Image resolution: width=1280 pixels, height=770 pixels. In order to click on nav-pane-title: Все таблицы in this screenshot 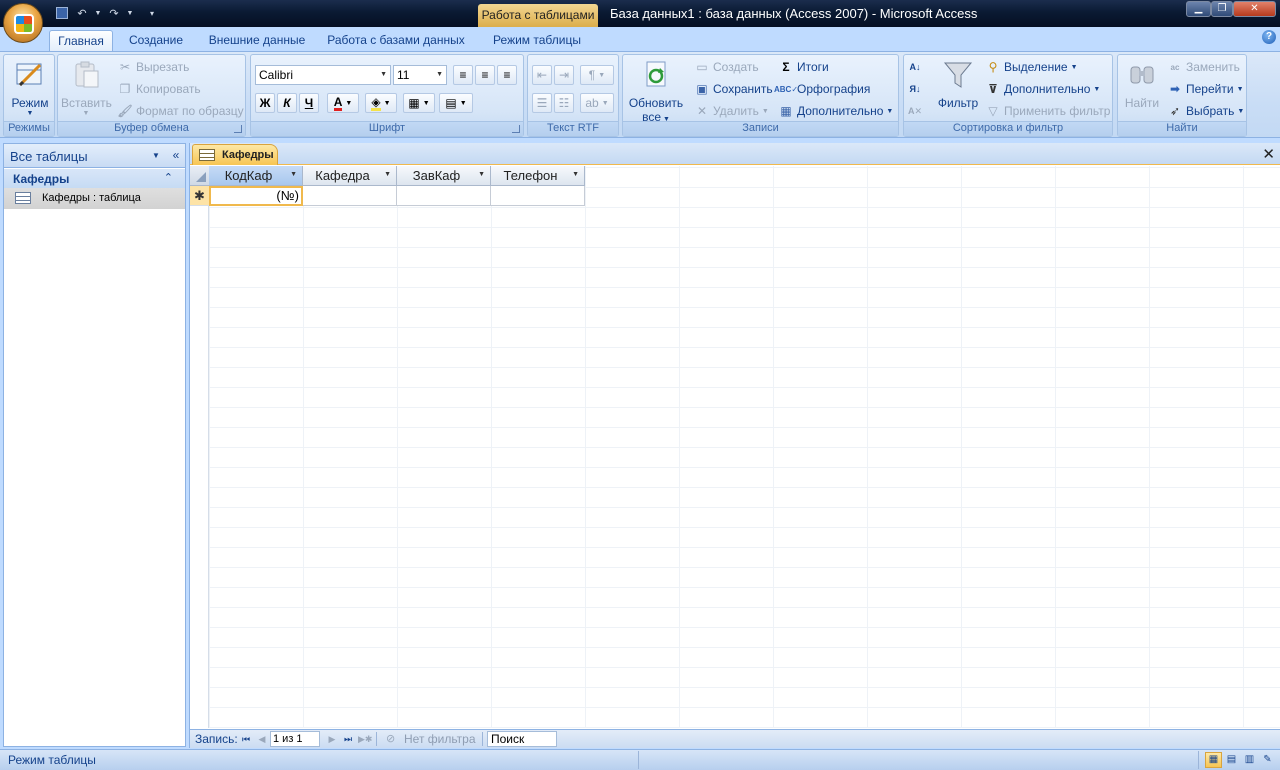, I will do `click(49, 156)`.